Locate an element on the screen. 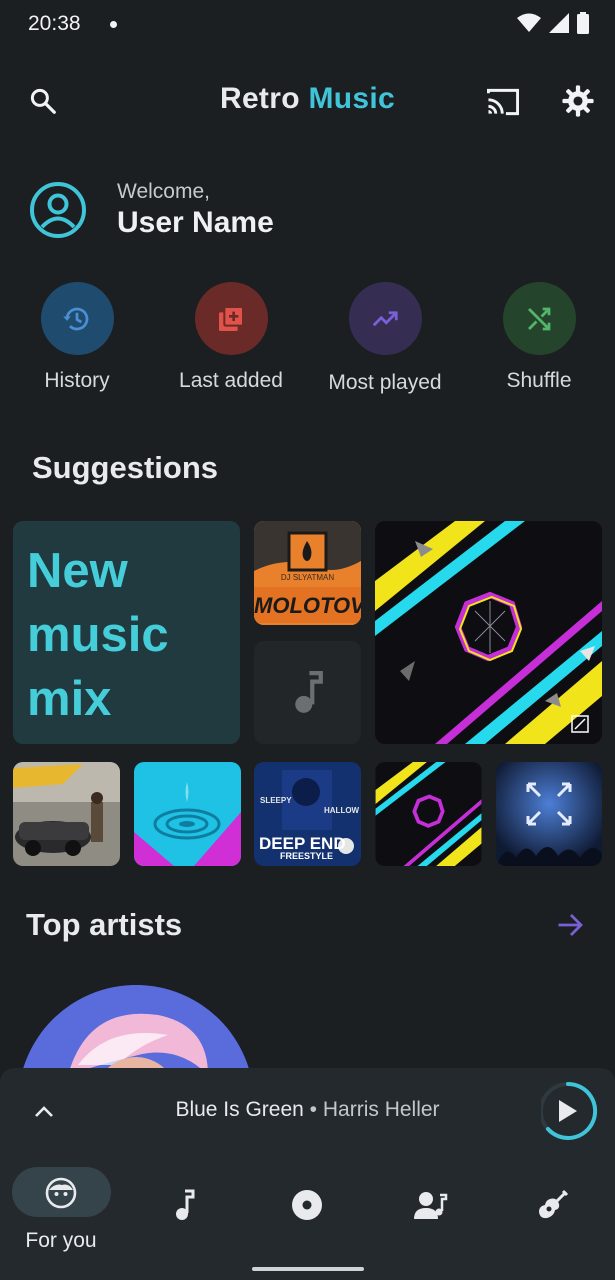  now-playing-song: Blue Is Green is located at coordinates (239, 1109).